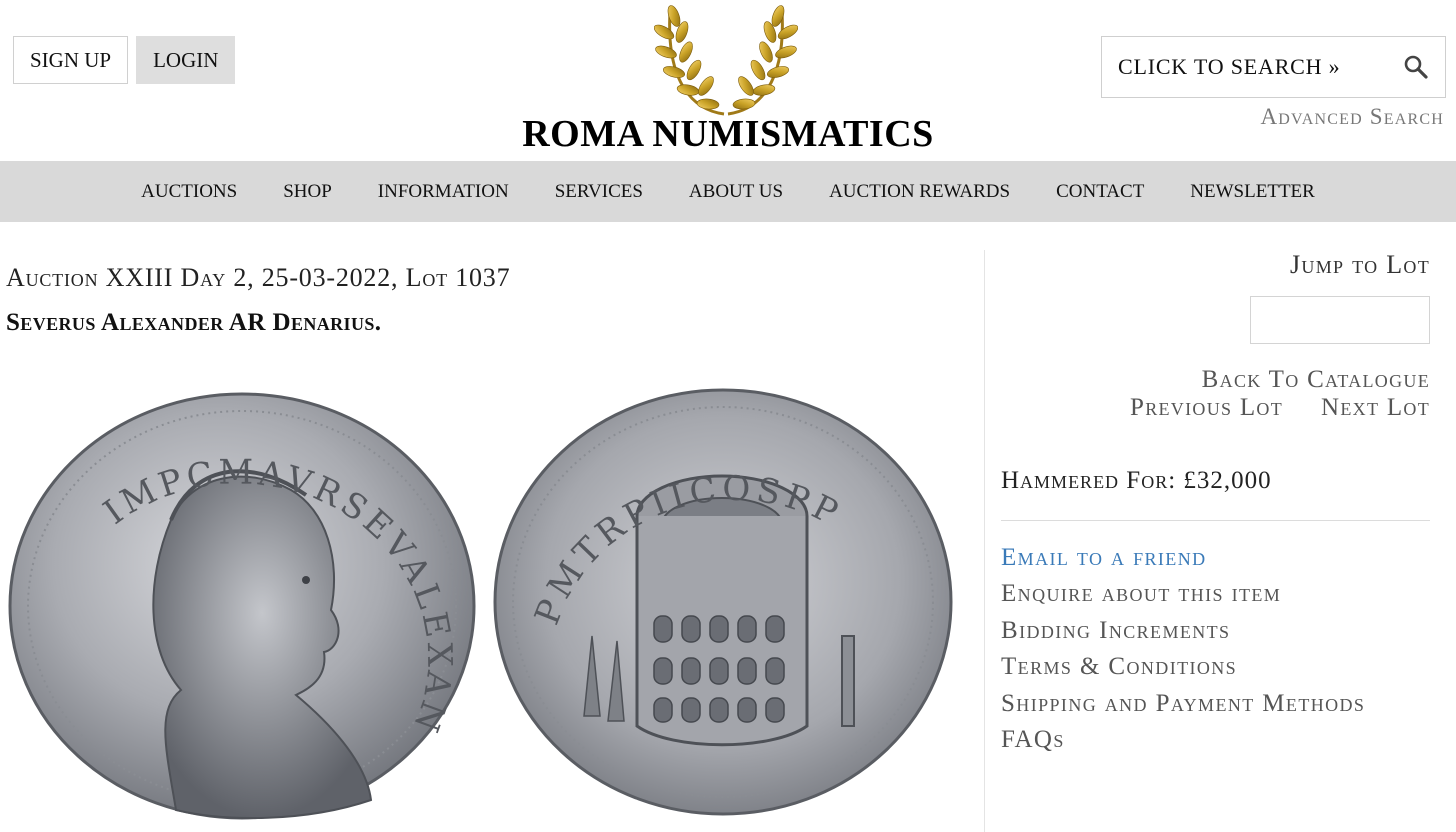 The image size is (1456, 832). Describe the element at coordinates (919, 192) in the screenshot. I see `nav-item-auction-rewards: AUCTION REWARDS` at that location.